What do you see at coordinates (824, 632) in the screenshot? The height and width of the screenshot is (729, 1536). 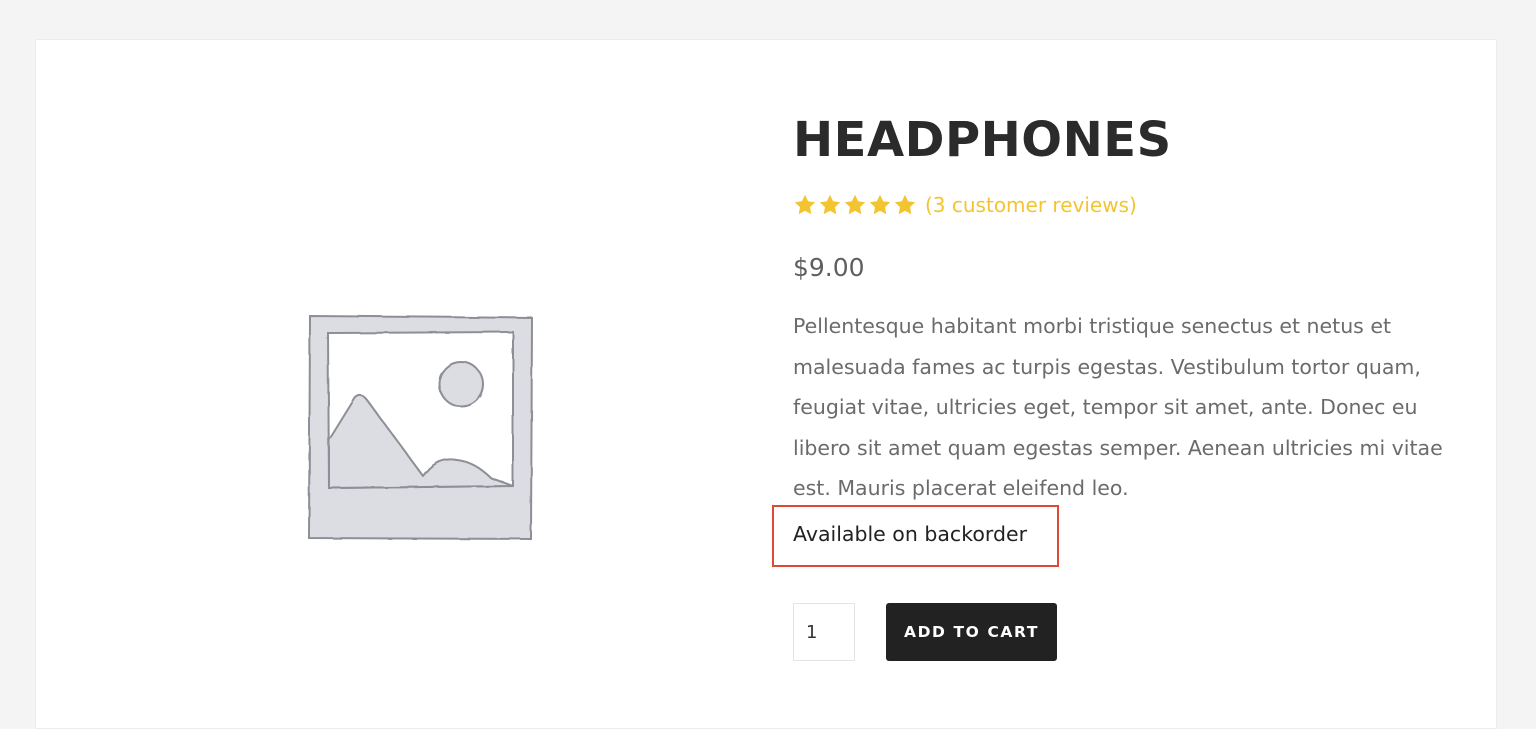 I see `quantity-input` at bounding box center [824, 632].